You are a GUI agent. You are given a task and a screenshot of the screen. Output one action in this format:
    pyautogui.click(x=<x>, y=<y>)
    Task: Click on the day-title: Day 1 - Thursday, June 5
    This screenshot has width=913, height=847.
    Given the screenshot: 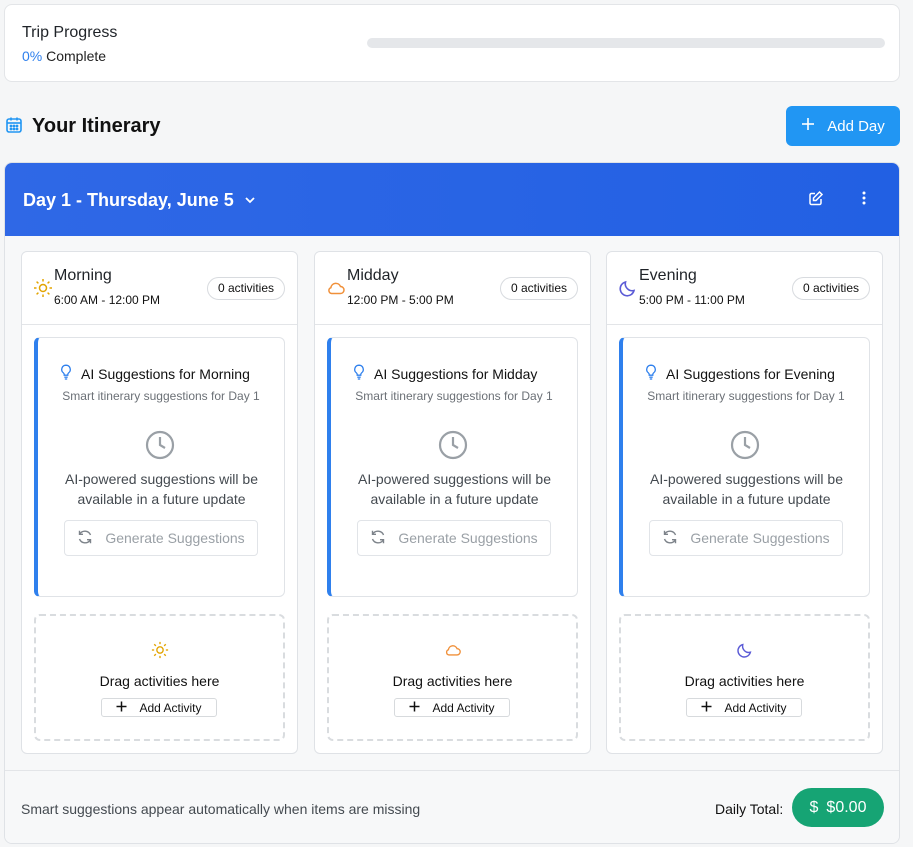 What is the action you would take?
    pyautogui.click(x=128, y=200)
    